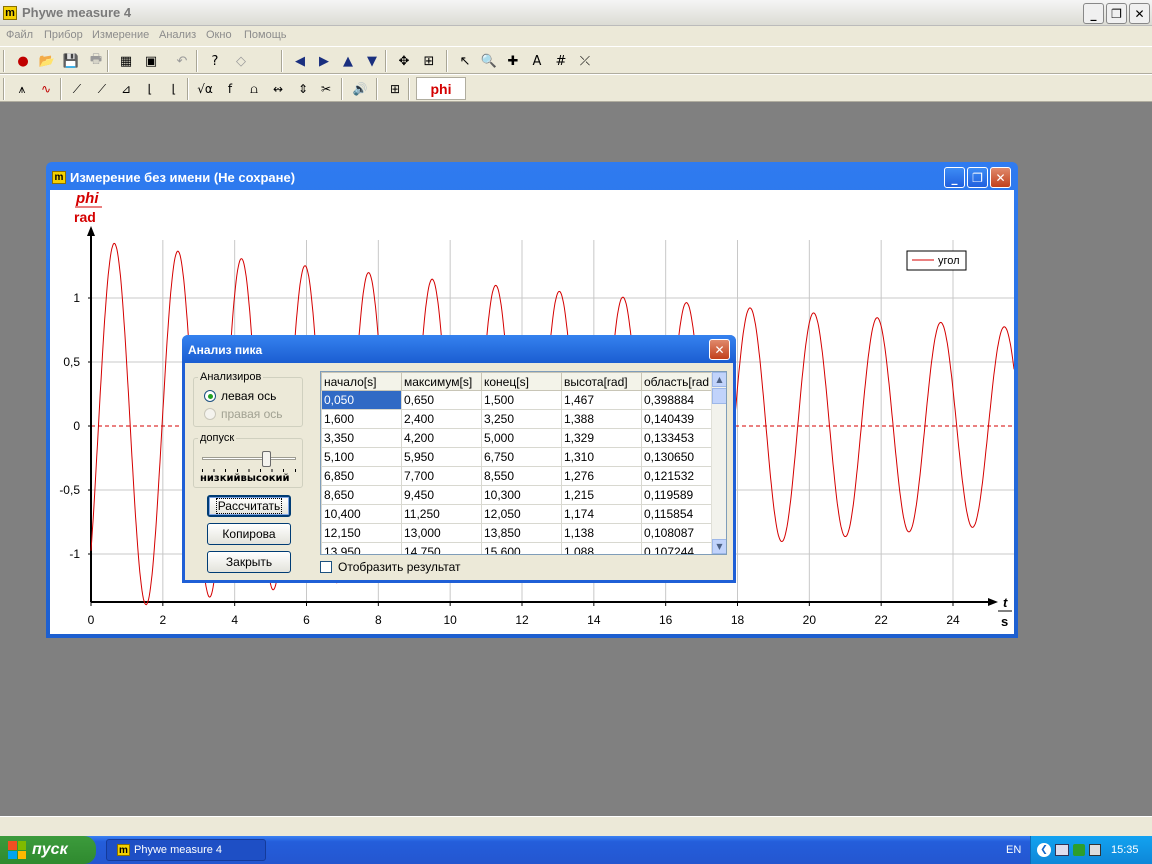  Describe the element at coordinates (521, 381) in the screenshot. I see `column-header: конец[s]` at that location.